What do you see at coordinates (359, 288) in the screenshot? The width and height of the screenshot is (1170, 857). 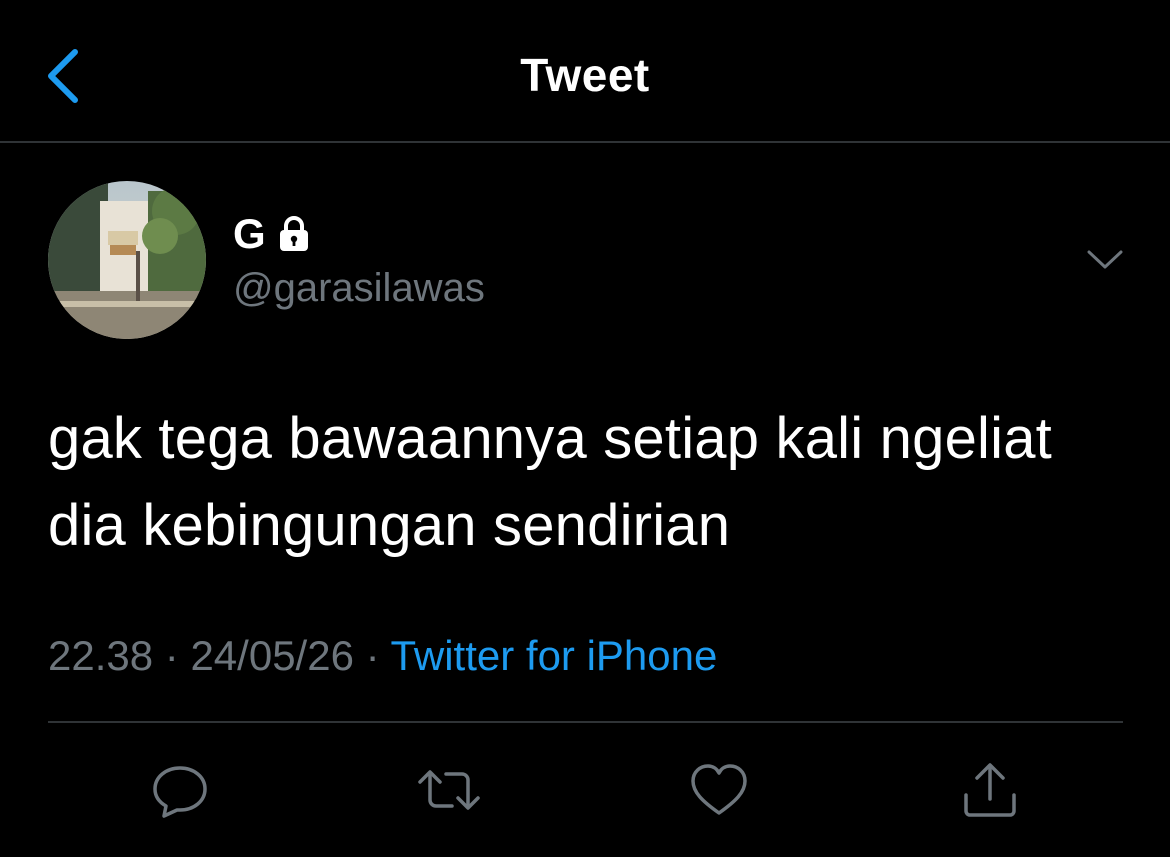 I see `author-handle: @garasilawas` at bounding box center [359, 288].